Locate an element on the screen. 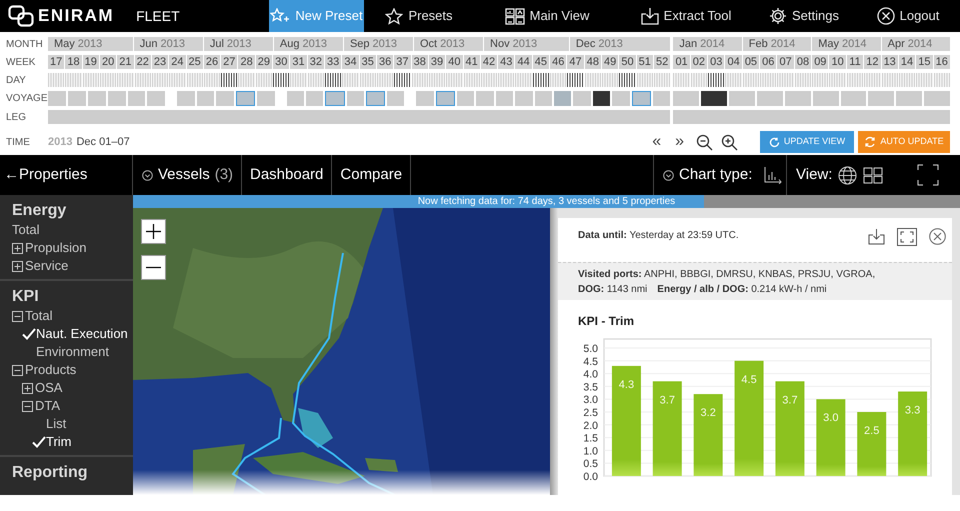  expand-button is located at coordinates (907, 237).